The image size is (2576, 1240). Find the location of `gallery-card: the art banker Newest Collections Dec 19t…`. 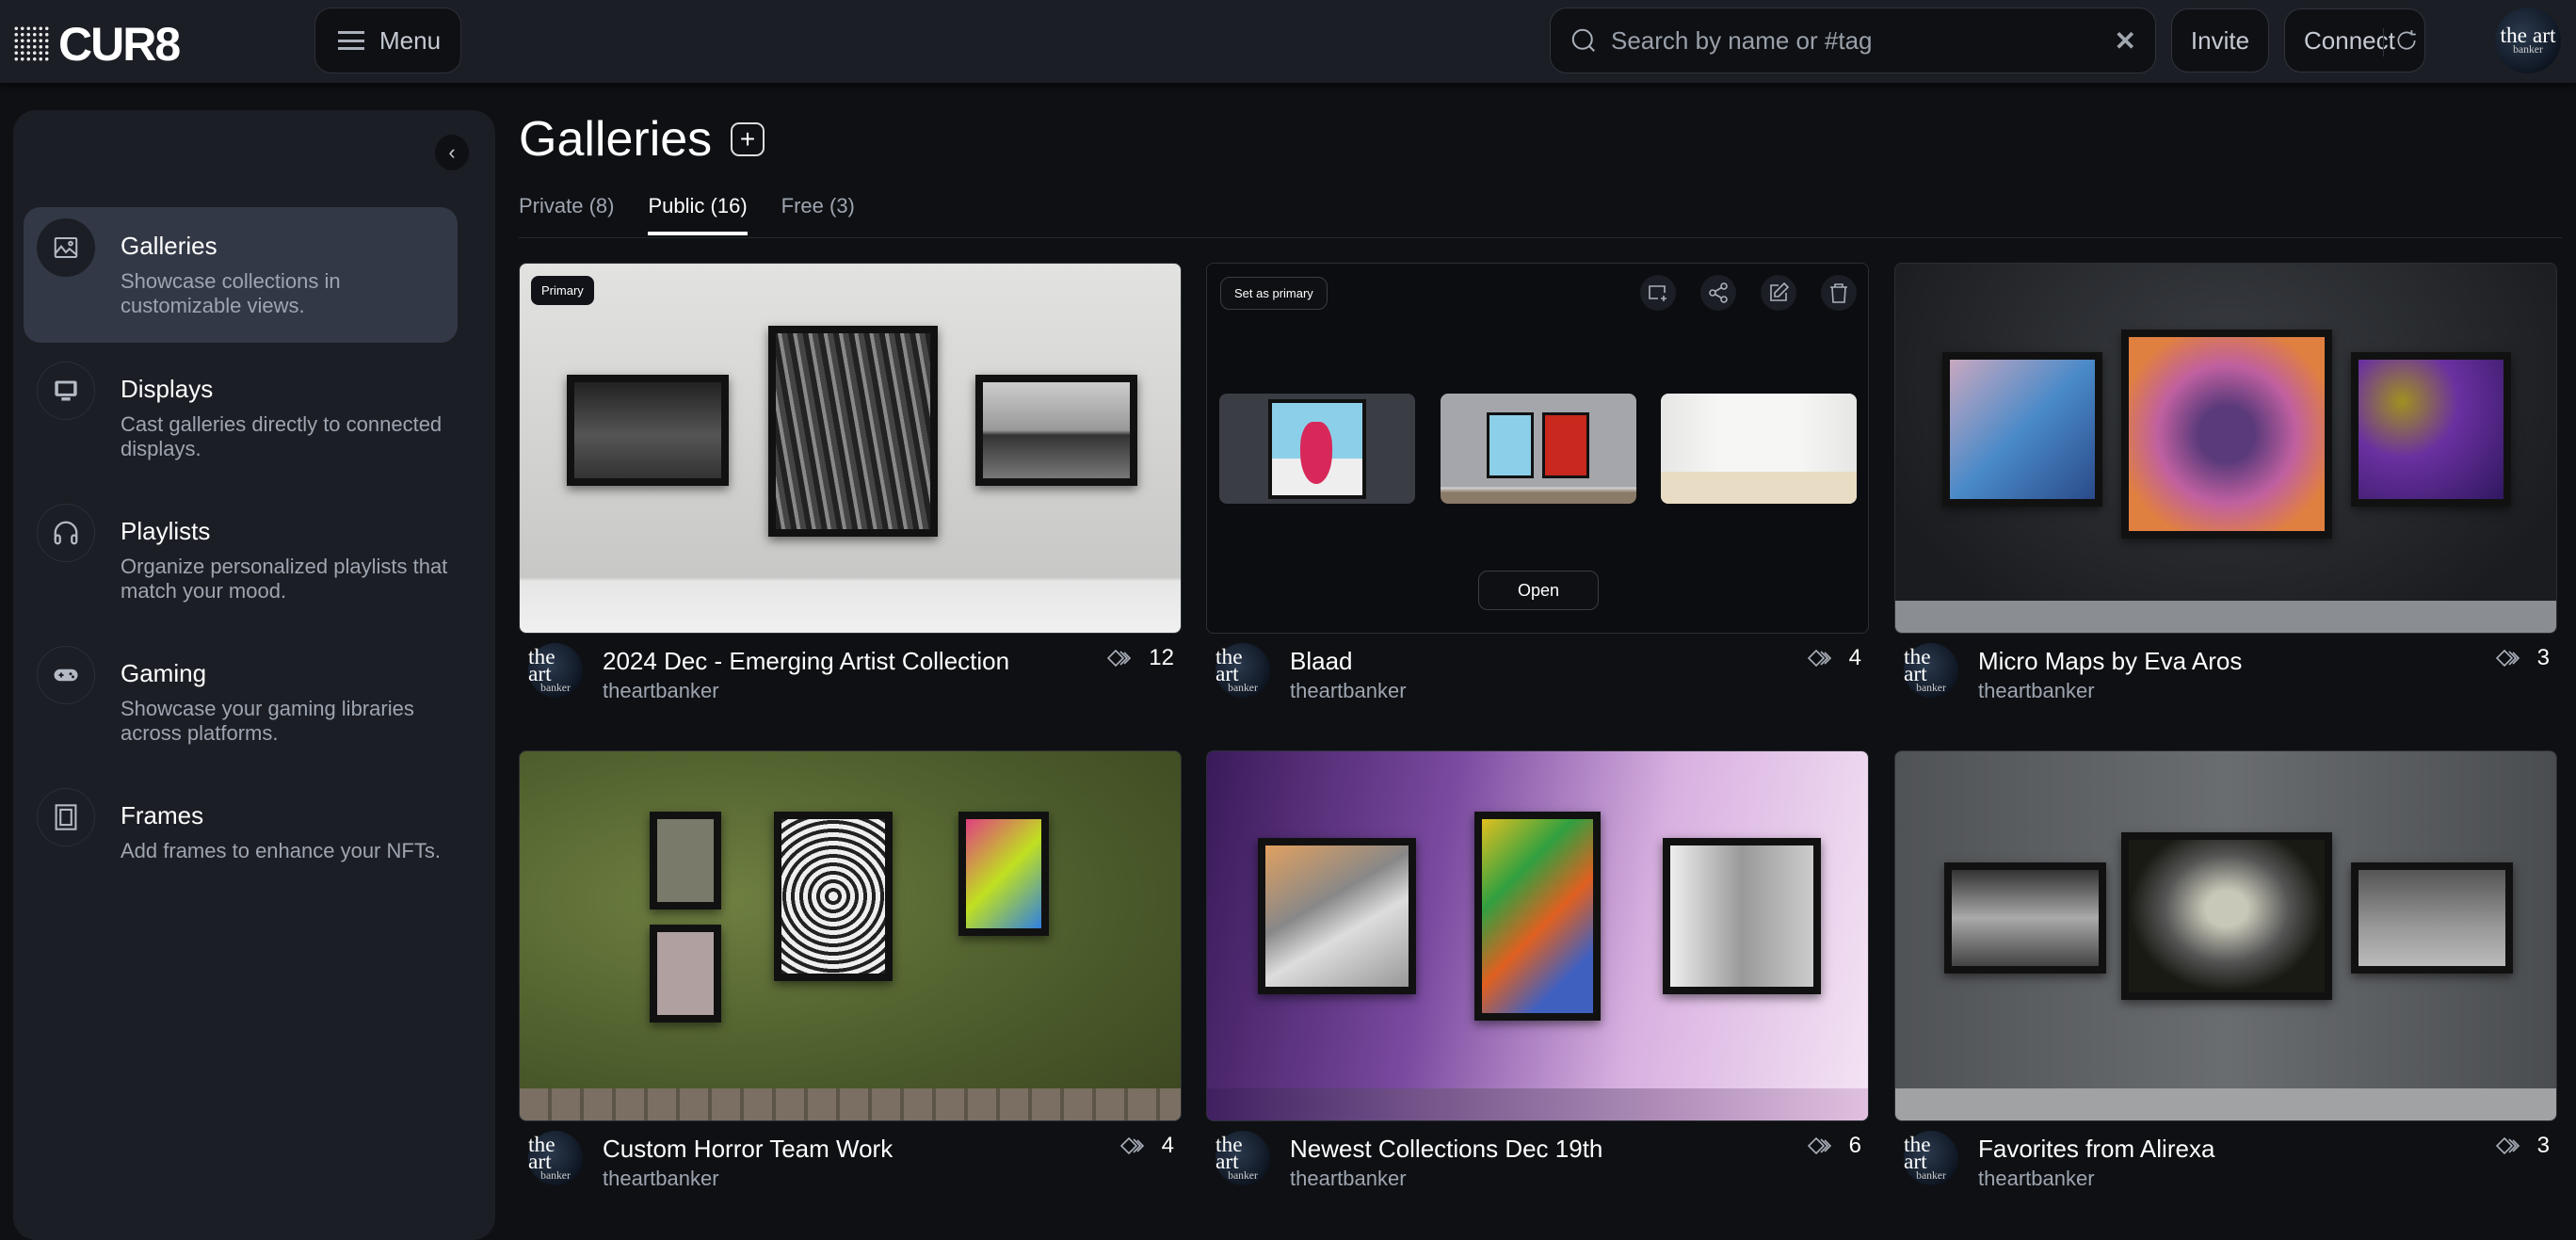

gallery-card: the art banker Newest Collections Dec 19t… is located at coordinates (1537, 973).